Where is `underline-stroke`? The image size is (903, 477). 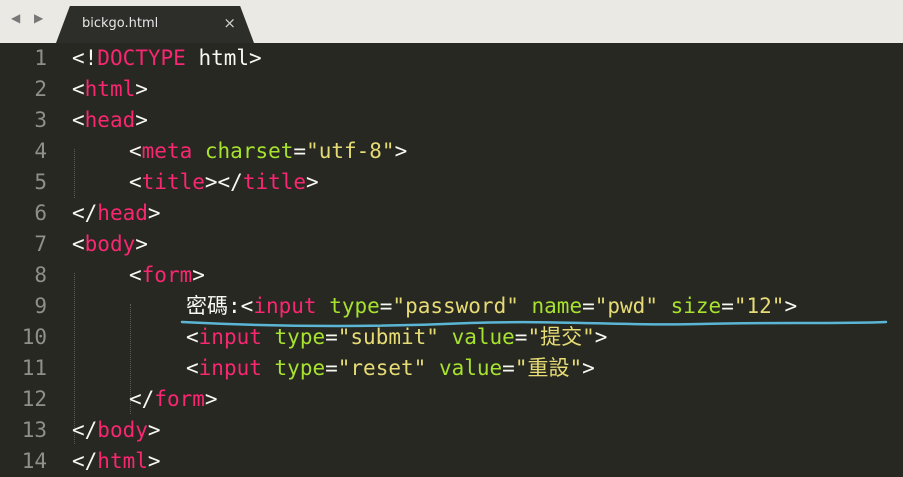
underline-stroke is located at coordinates (534, 324).